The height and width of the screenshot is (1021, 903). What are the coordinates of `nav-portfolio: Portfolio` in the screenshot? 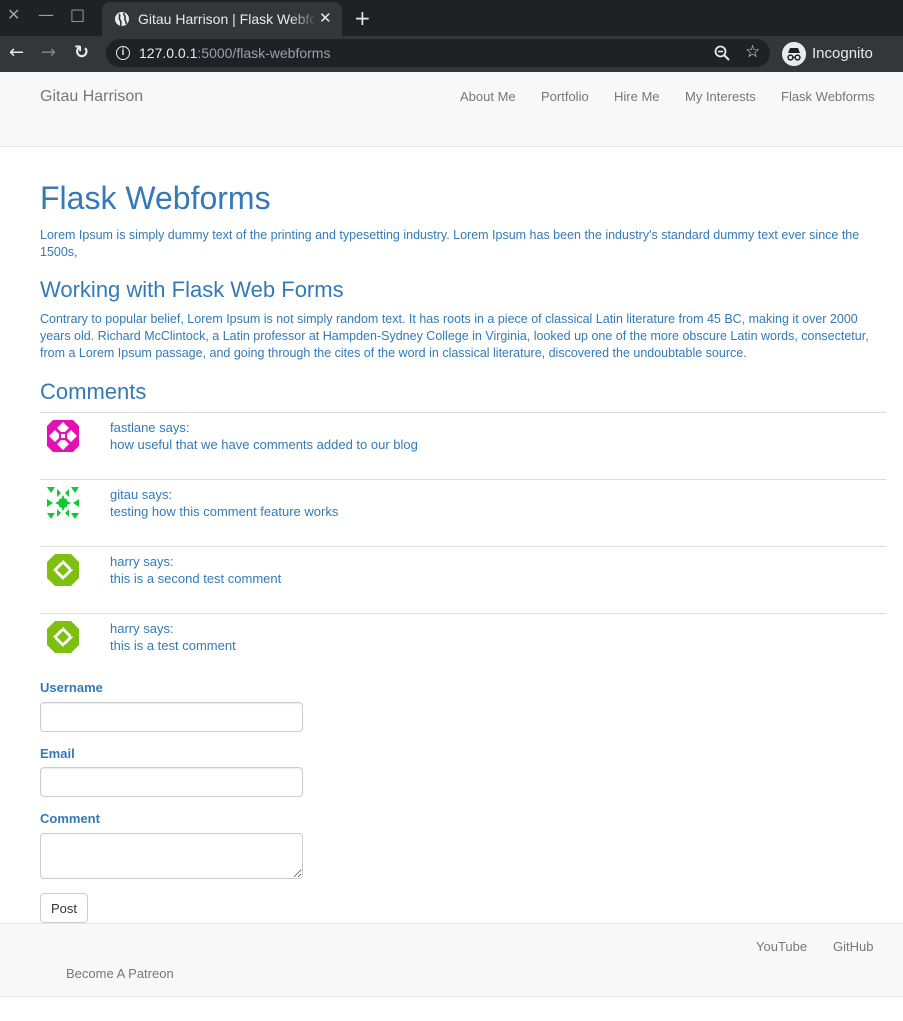 It's located at (565, 96).